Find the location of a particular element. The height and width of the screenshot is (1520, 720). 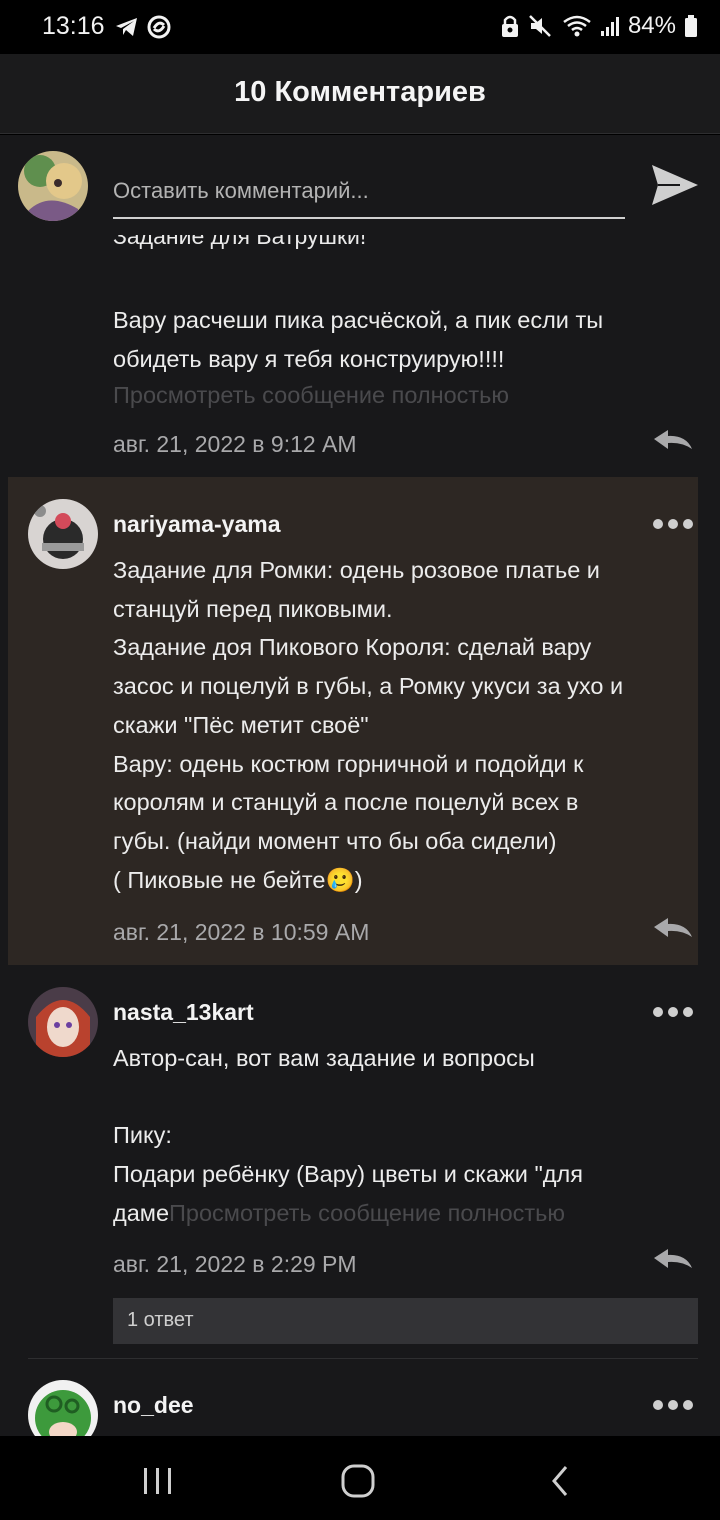

divider is located at coordinates (363, 1358).